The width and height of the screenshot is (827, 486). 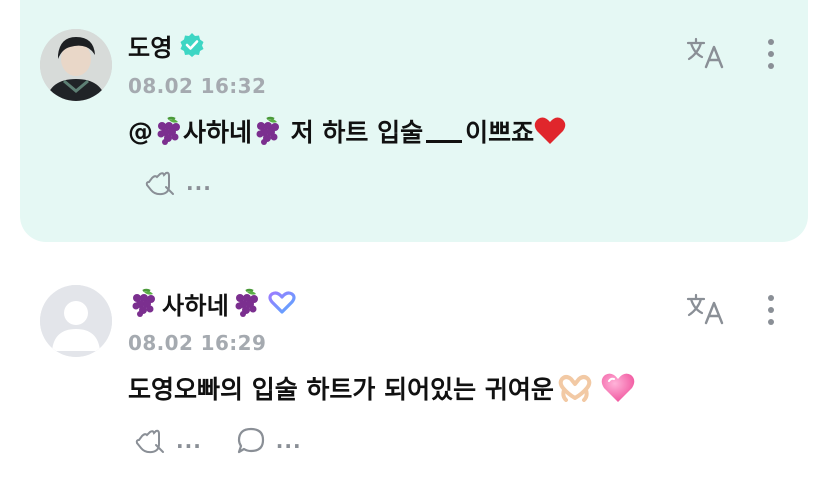 I want to click on red-heart-emoji-icon, so click(x=550, y=131).